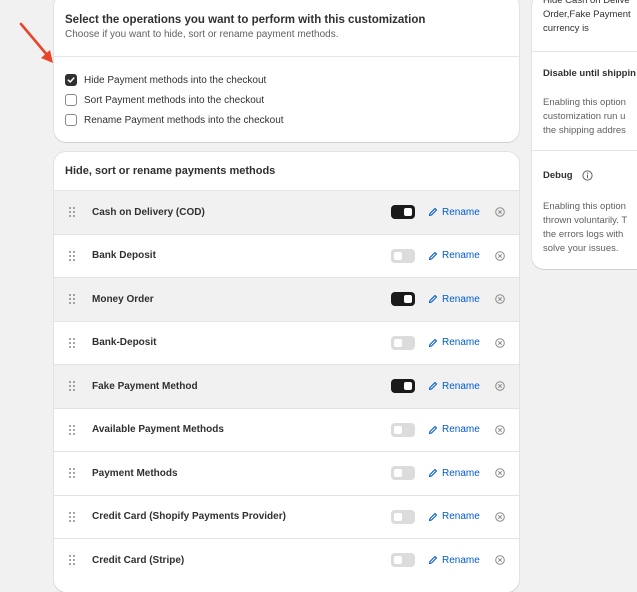  Describe the element at coordinates (124, 343) in the screenshot. I see `payment-name: Bank-Deposit` at that location.